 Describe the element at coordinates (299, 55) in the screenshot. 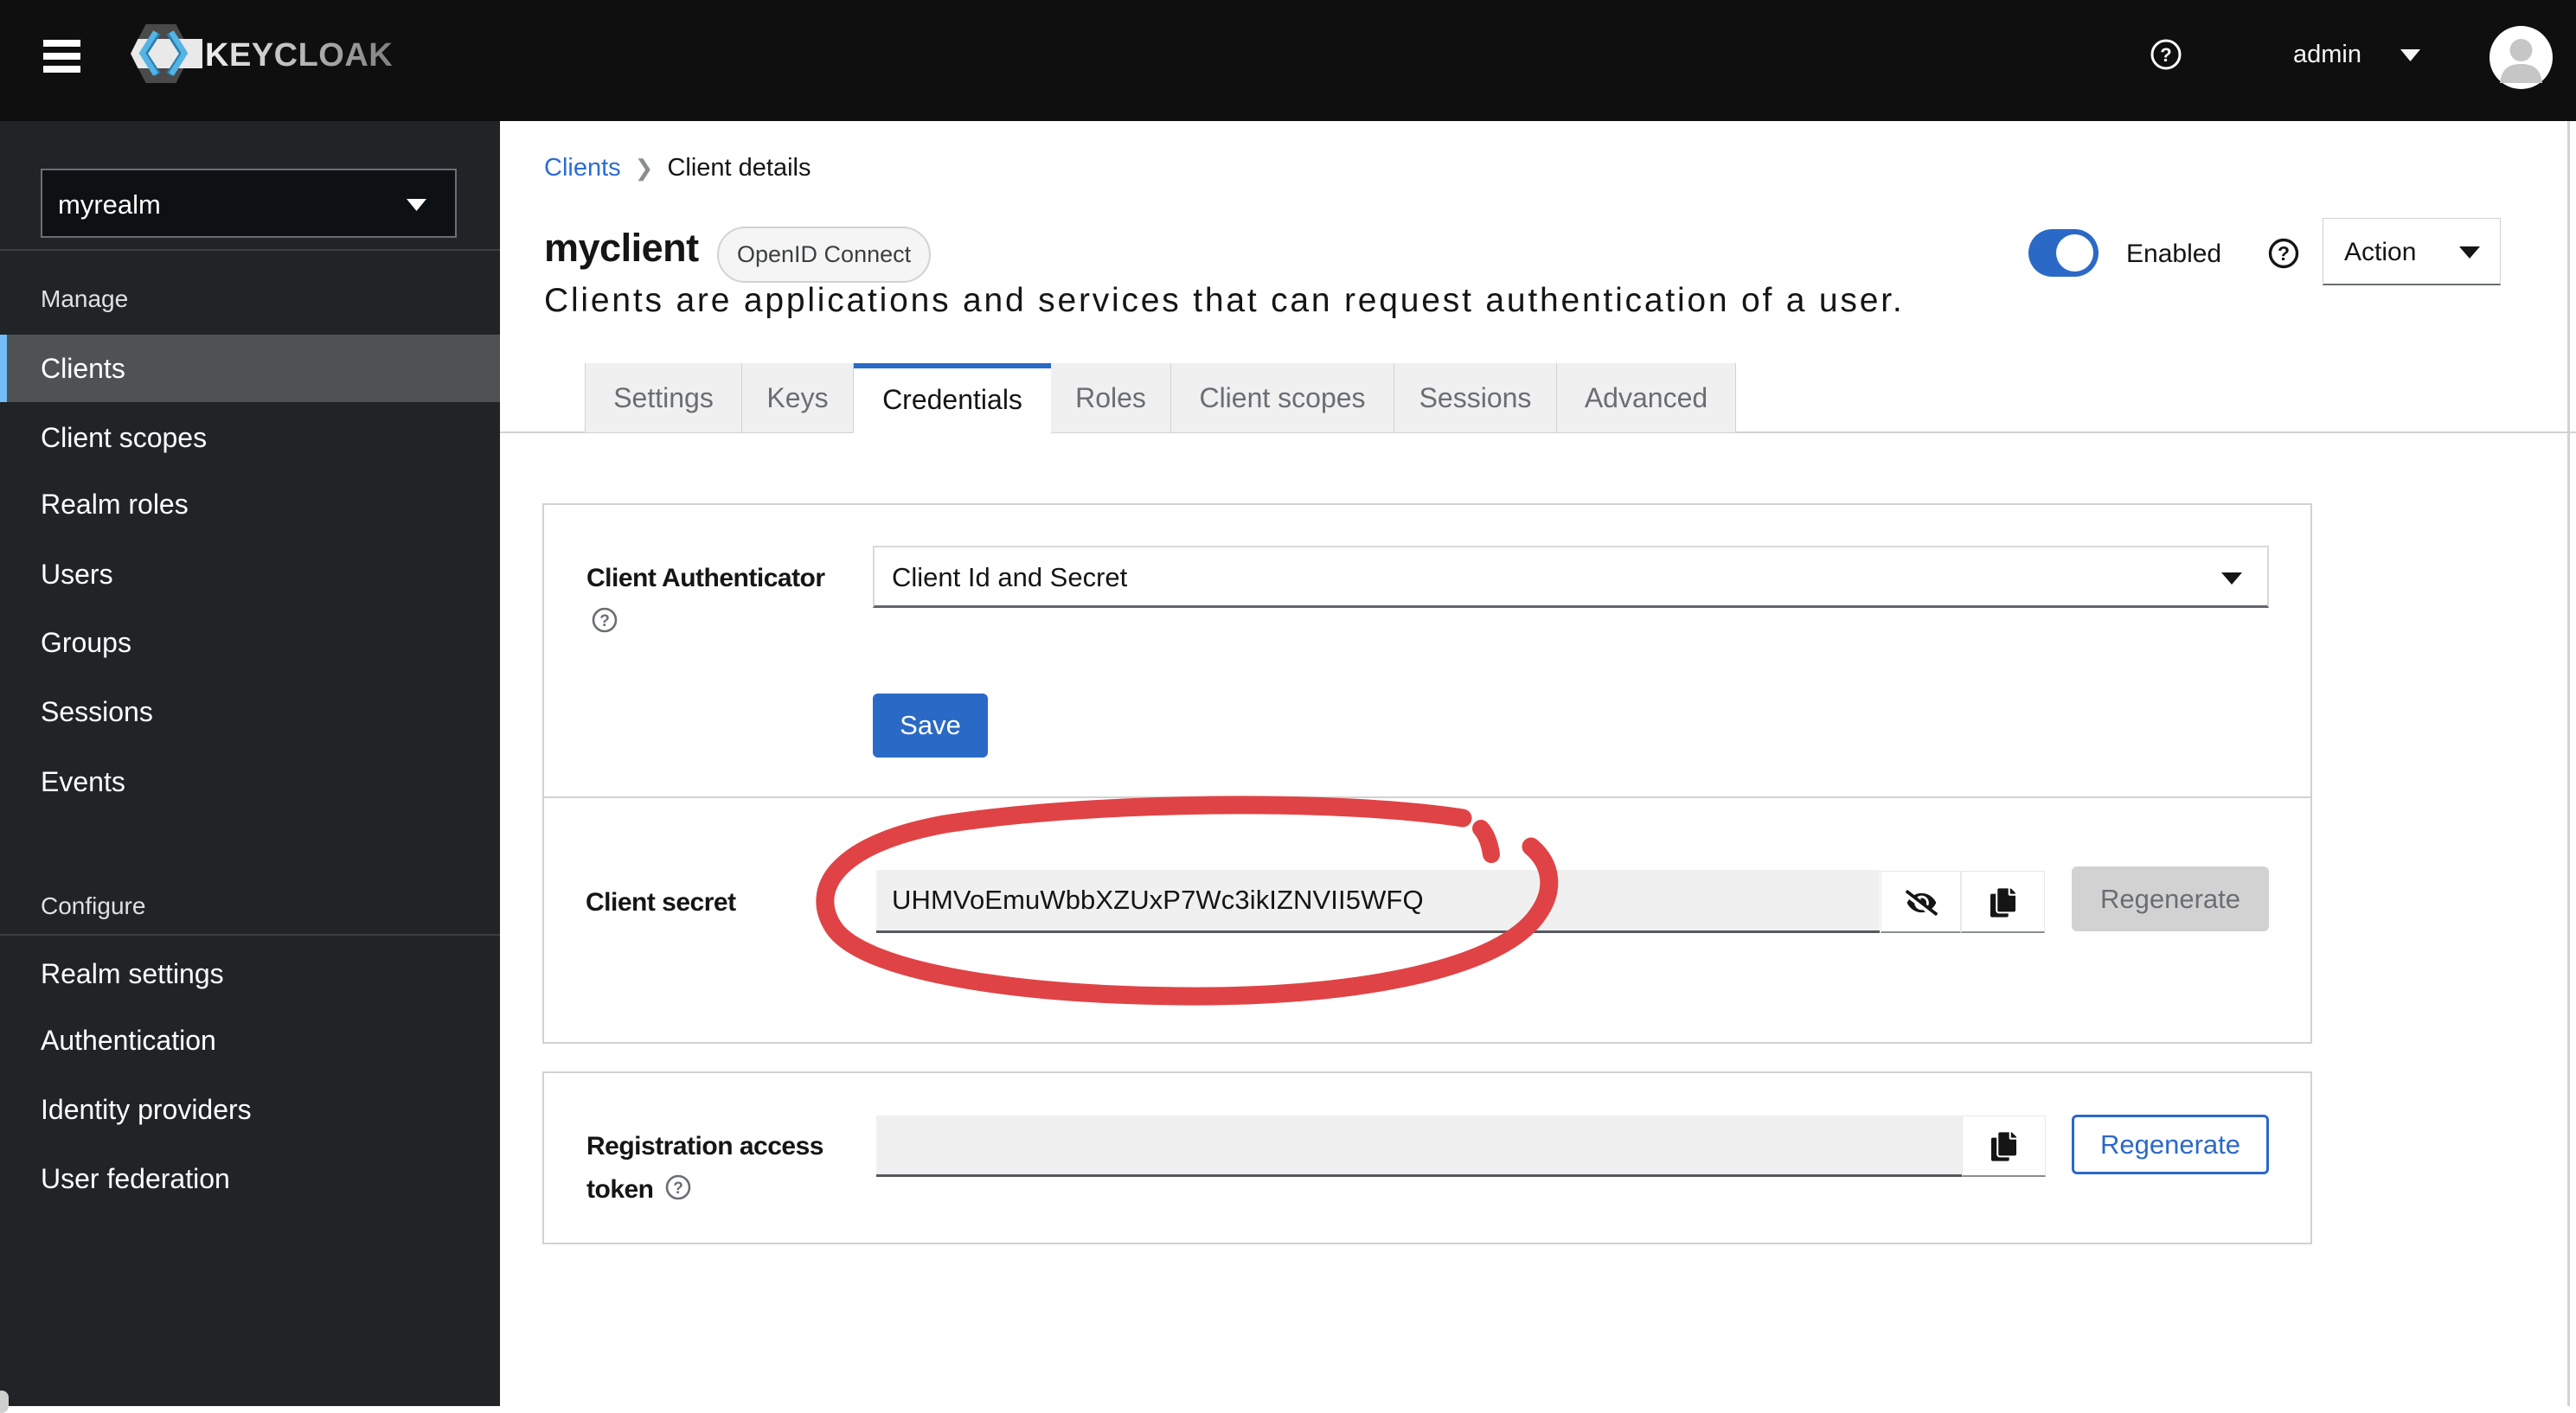

I see `svg-text: KEYCLOAK` at that location.